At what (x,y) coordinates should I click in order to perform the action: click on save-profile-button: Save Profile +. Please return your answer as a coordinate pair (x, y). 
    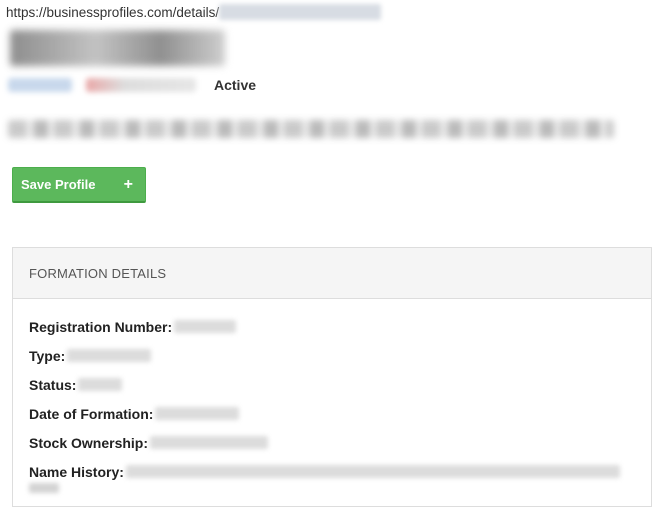
    Looking at the image, I should click on (79, 185).